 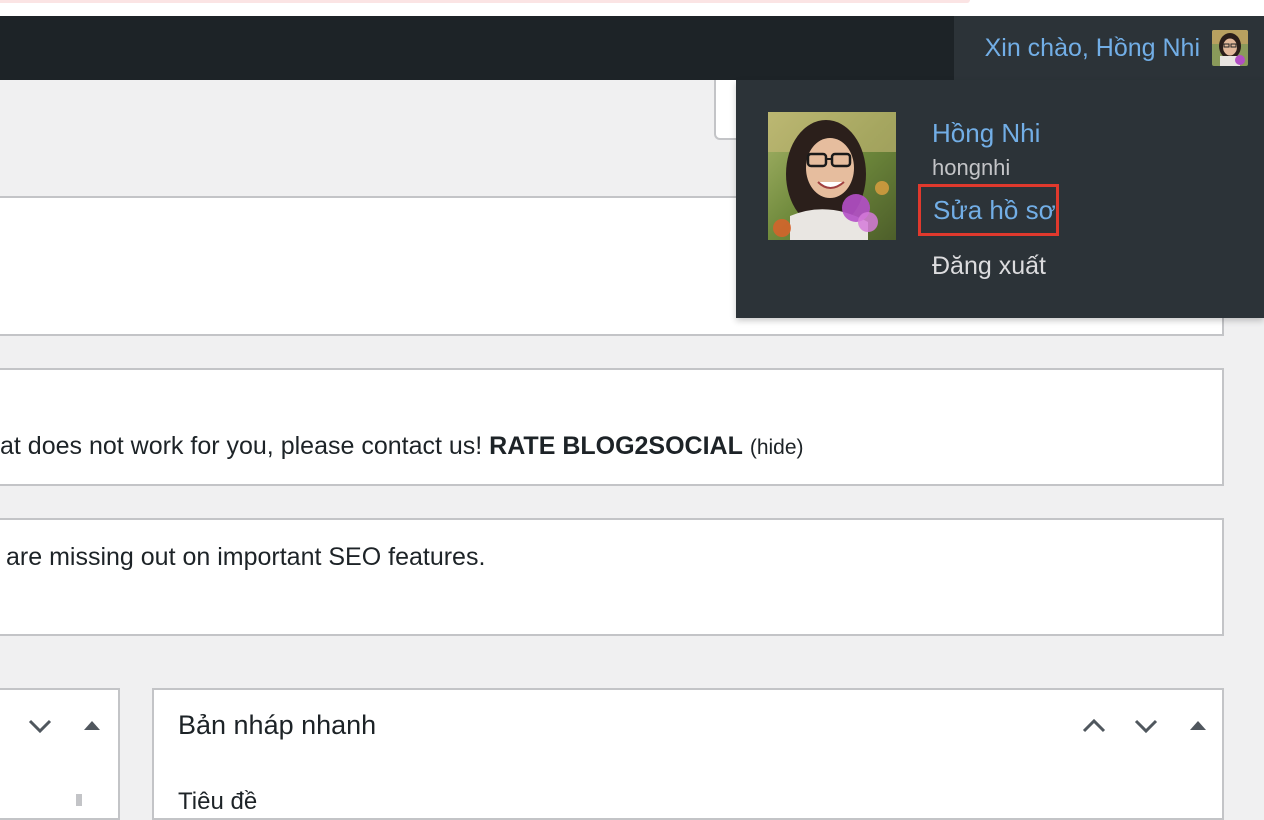 I want to click on logout-link: Đăng xuất, so click(x=989, y=266).